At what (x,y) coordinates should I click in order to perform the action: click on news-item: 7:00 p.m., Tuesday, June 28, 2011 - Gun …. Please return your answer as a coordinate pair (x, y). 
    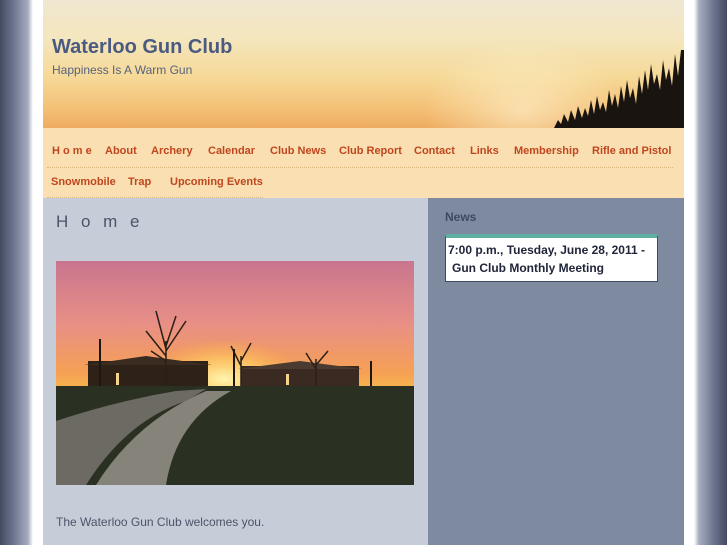
    Looking at the image, I should click on (553, 259).